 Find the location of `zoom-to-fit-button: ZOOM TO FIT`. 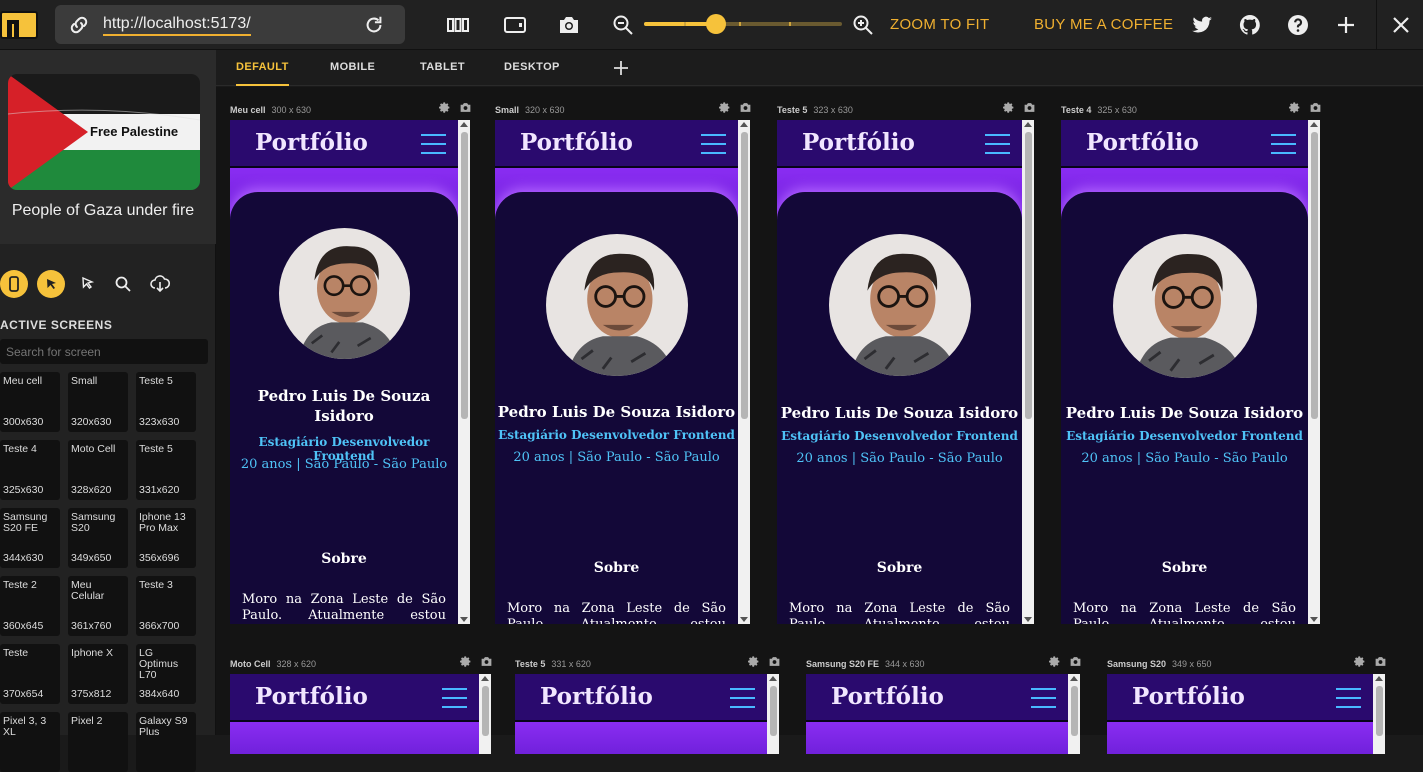

zoom-to-fit-button: ZOOM TO FIT is located at coordinates (939, 24).